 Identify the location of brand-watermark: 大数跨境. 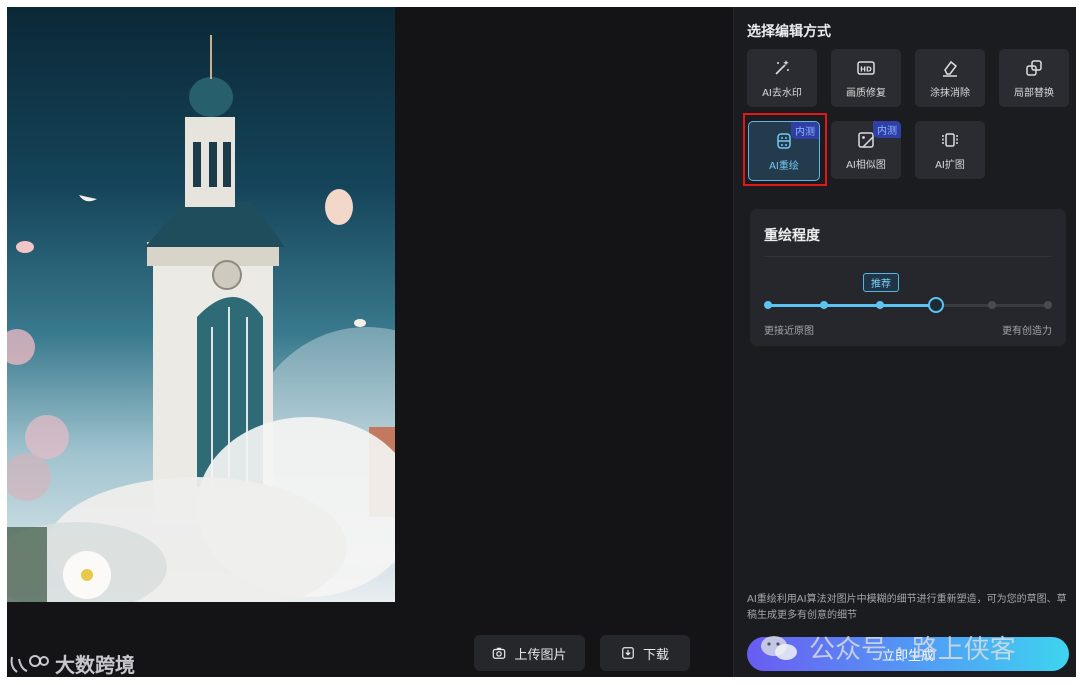
(72, 663).